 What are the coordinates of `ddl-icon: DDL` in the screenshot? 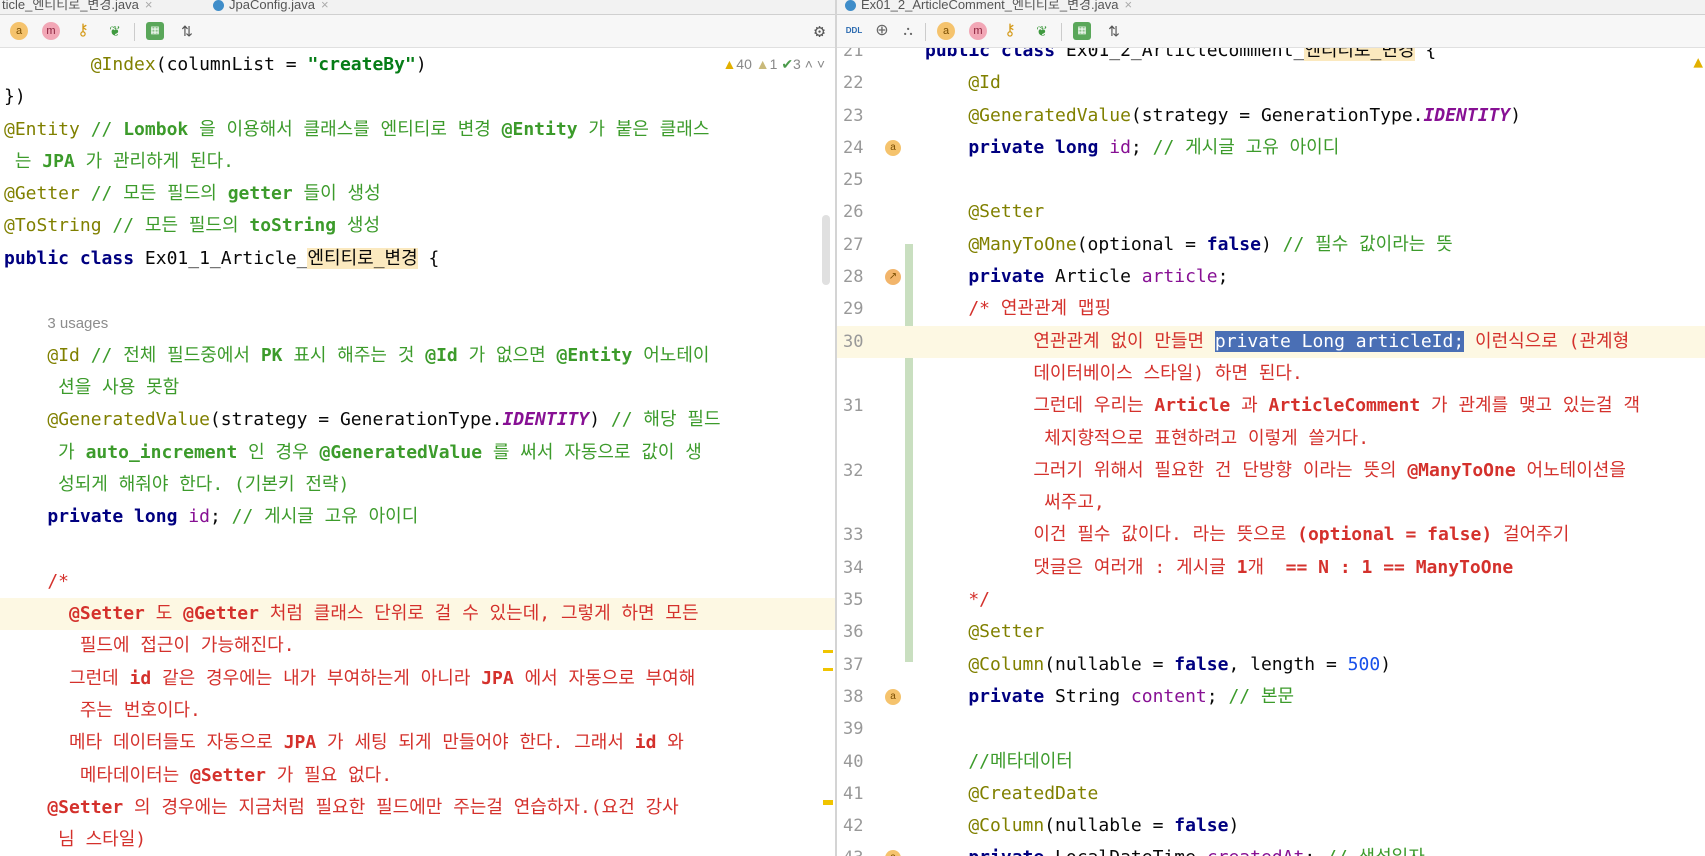 It's located at (854, 31).